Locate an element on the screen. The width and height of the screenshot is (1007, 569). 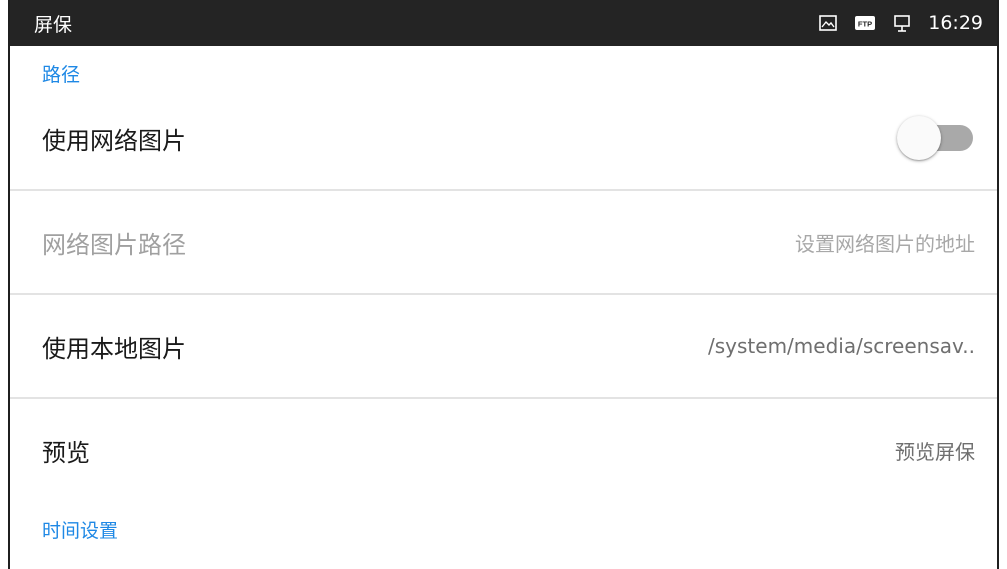
row-label: 使用网络图片 is located at coordinates (114, 140).